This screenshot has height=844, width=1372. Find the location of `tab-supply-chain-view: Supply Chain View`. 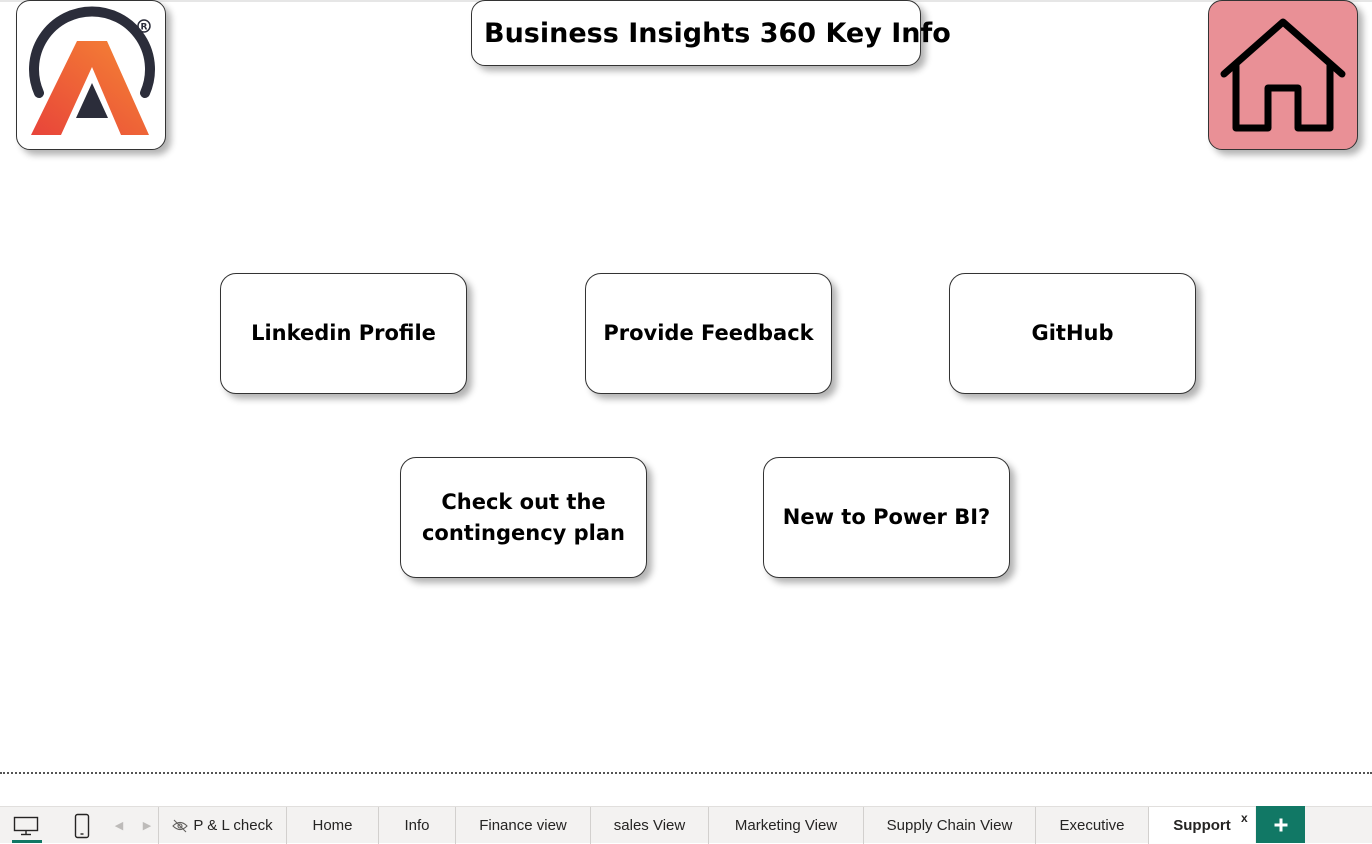

tab-supply-chain-view: Supply Chain View is located at coordinates (949, 825).